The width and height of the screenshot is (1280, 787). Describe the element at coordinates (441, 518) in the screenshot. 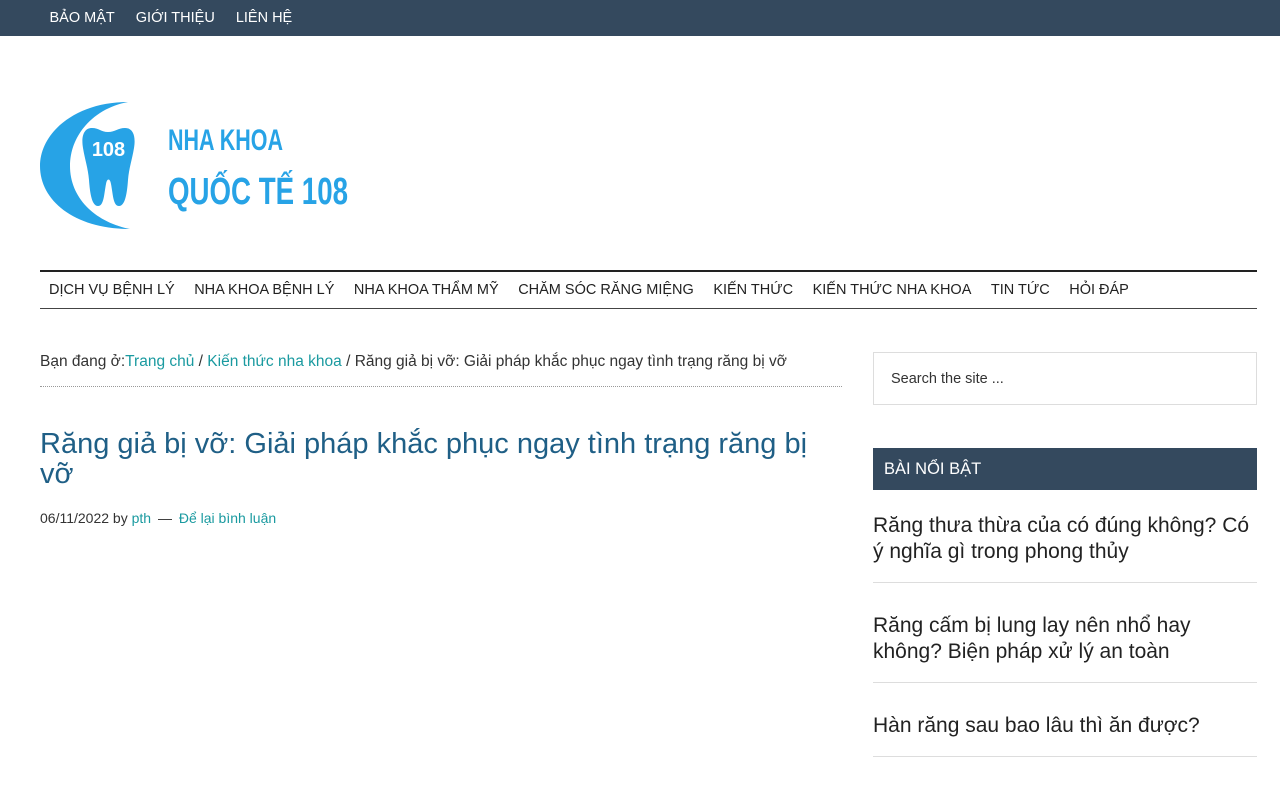

I see `post-meta: 06/11/2022 by pth — Để lại bình luận` at that location.